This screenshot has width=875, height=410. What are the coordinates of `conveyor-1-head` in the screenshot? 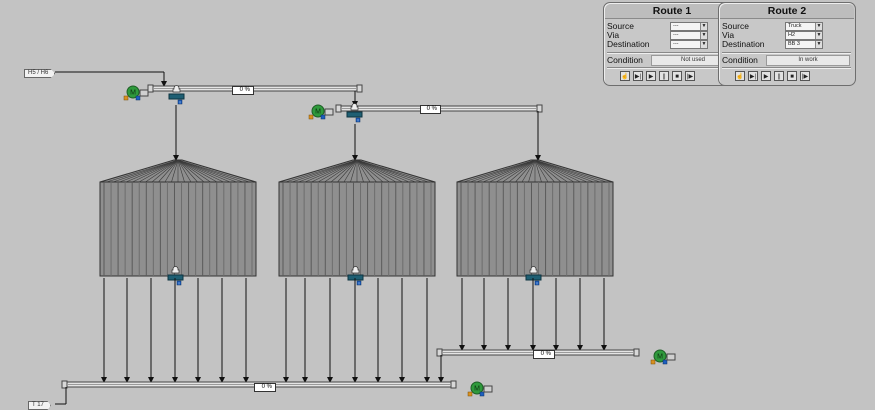 It's located at (150, 88).